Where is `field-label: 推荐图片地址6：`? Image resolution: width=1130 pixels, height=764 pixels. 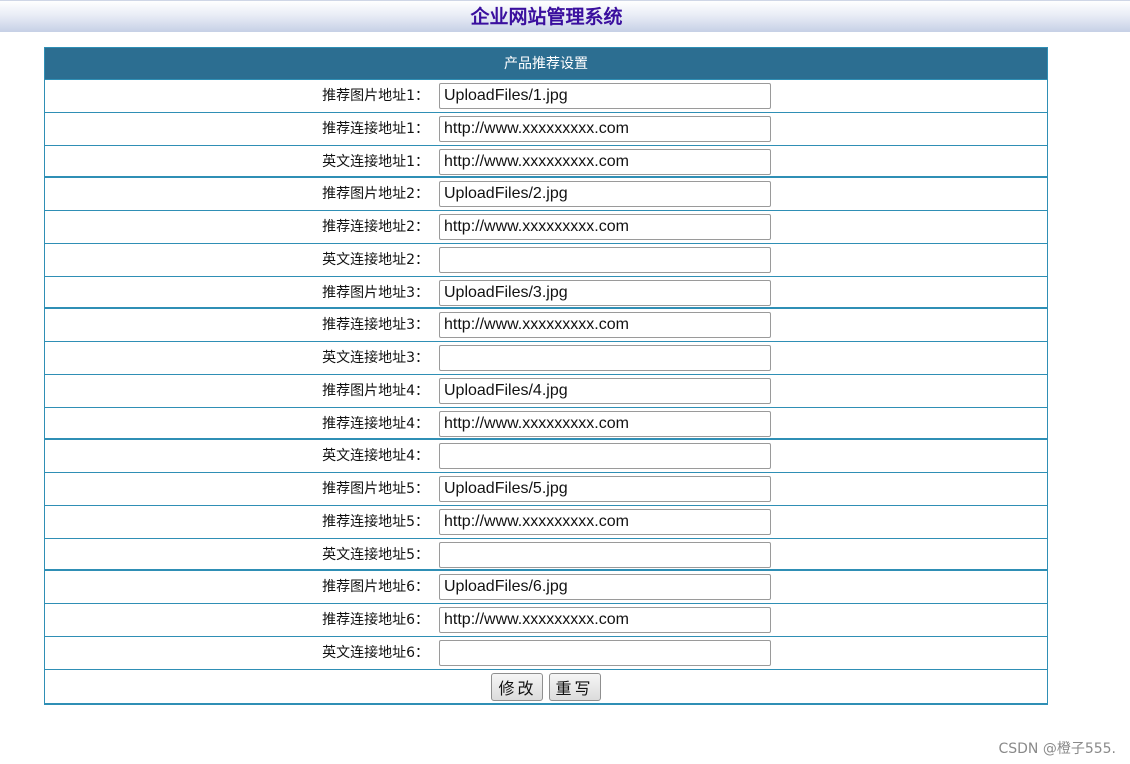
field-label: 推荐图片地址6： is located at coordinates (375, 587).